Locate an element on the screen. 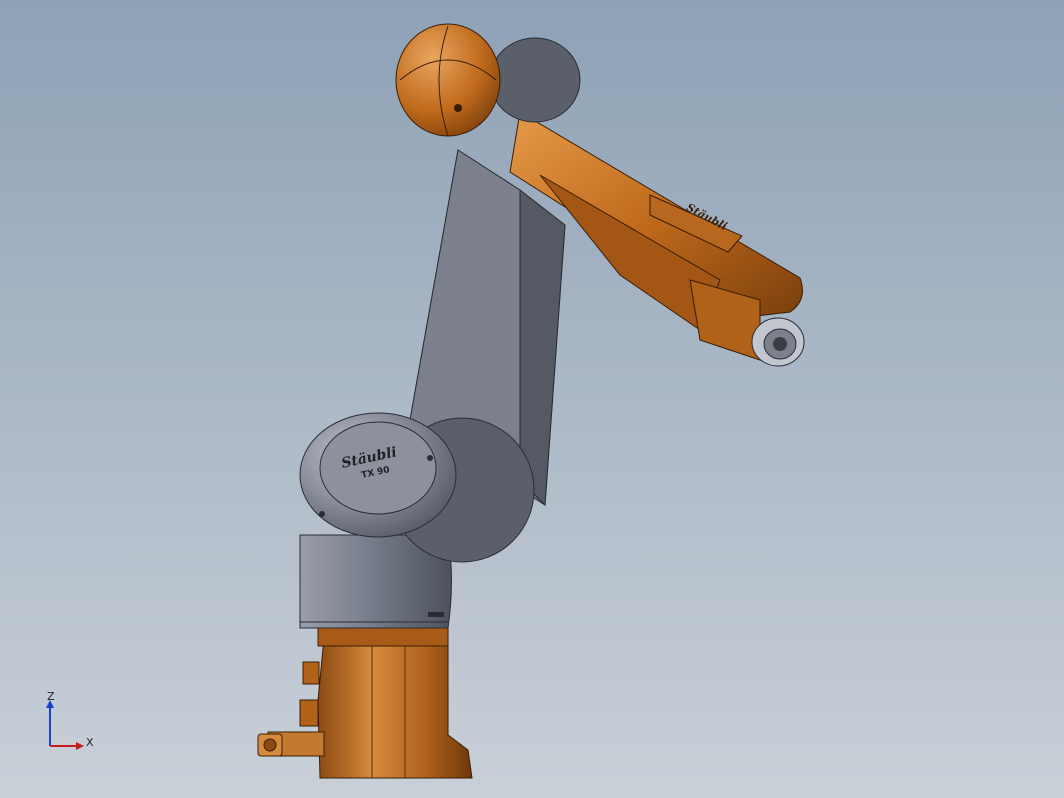  triad-axes is located at coordinates (65, 725).